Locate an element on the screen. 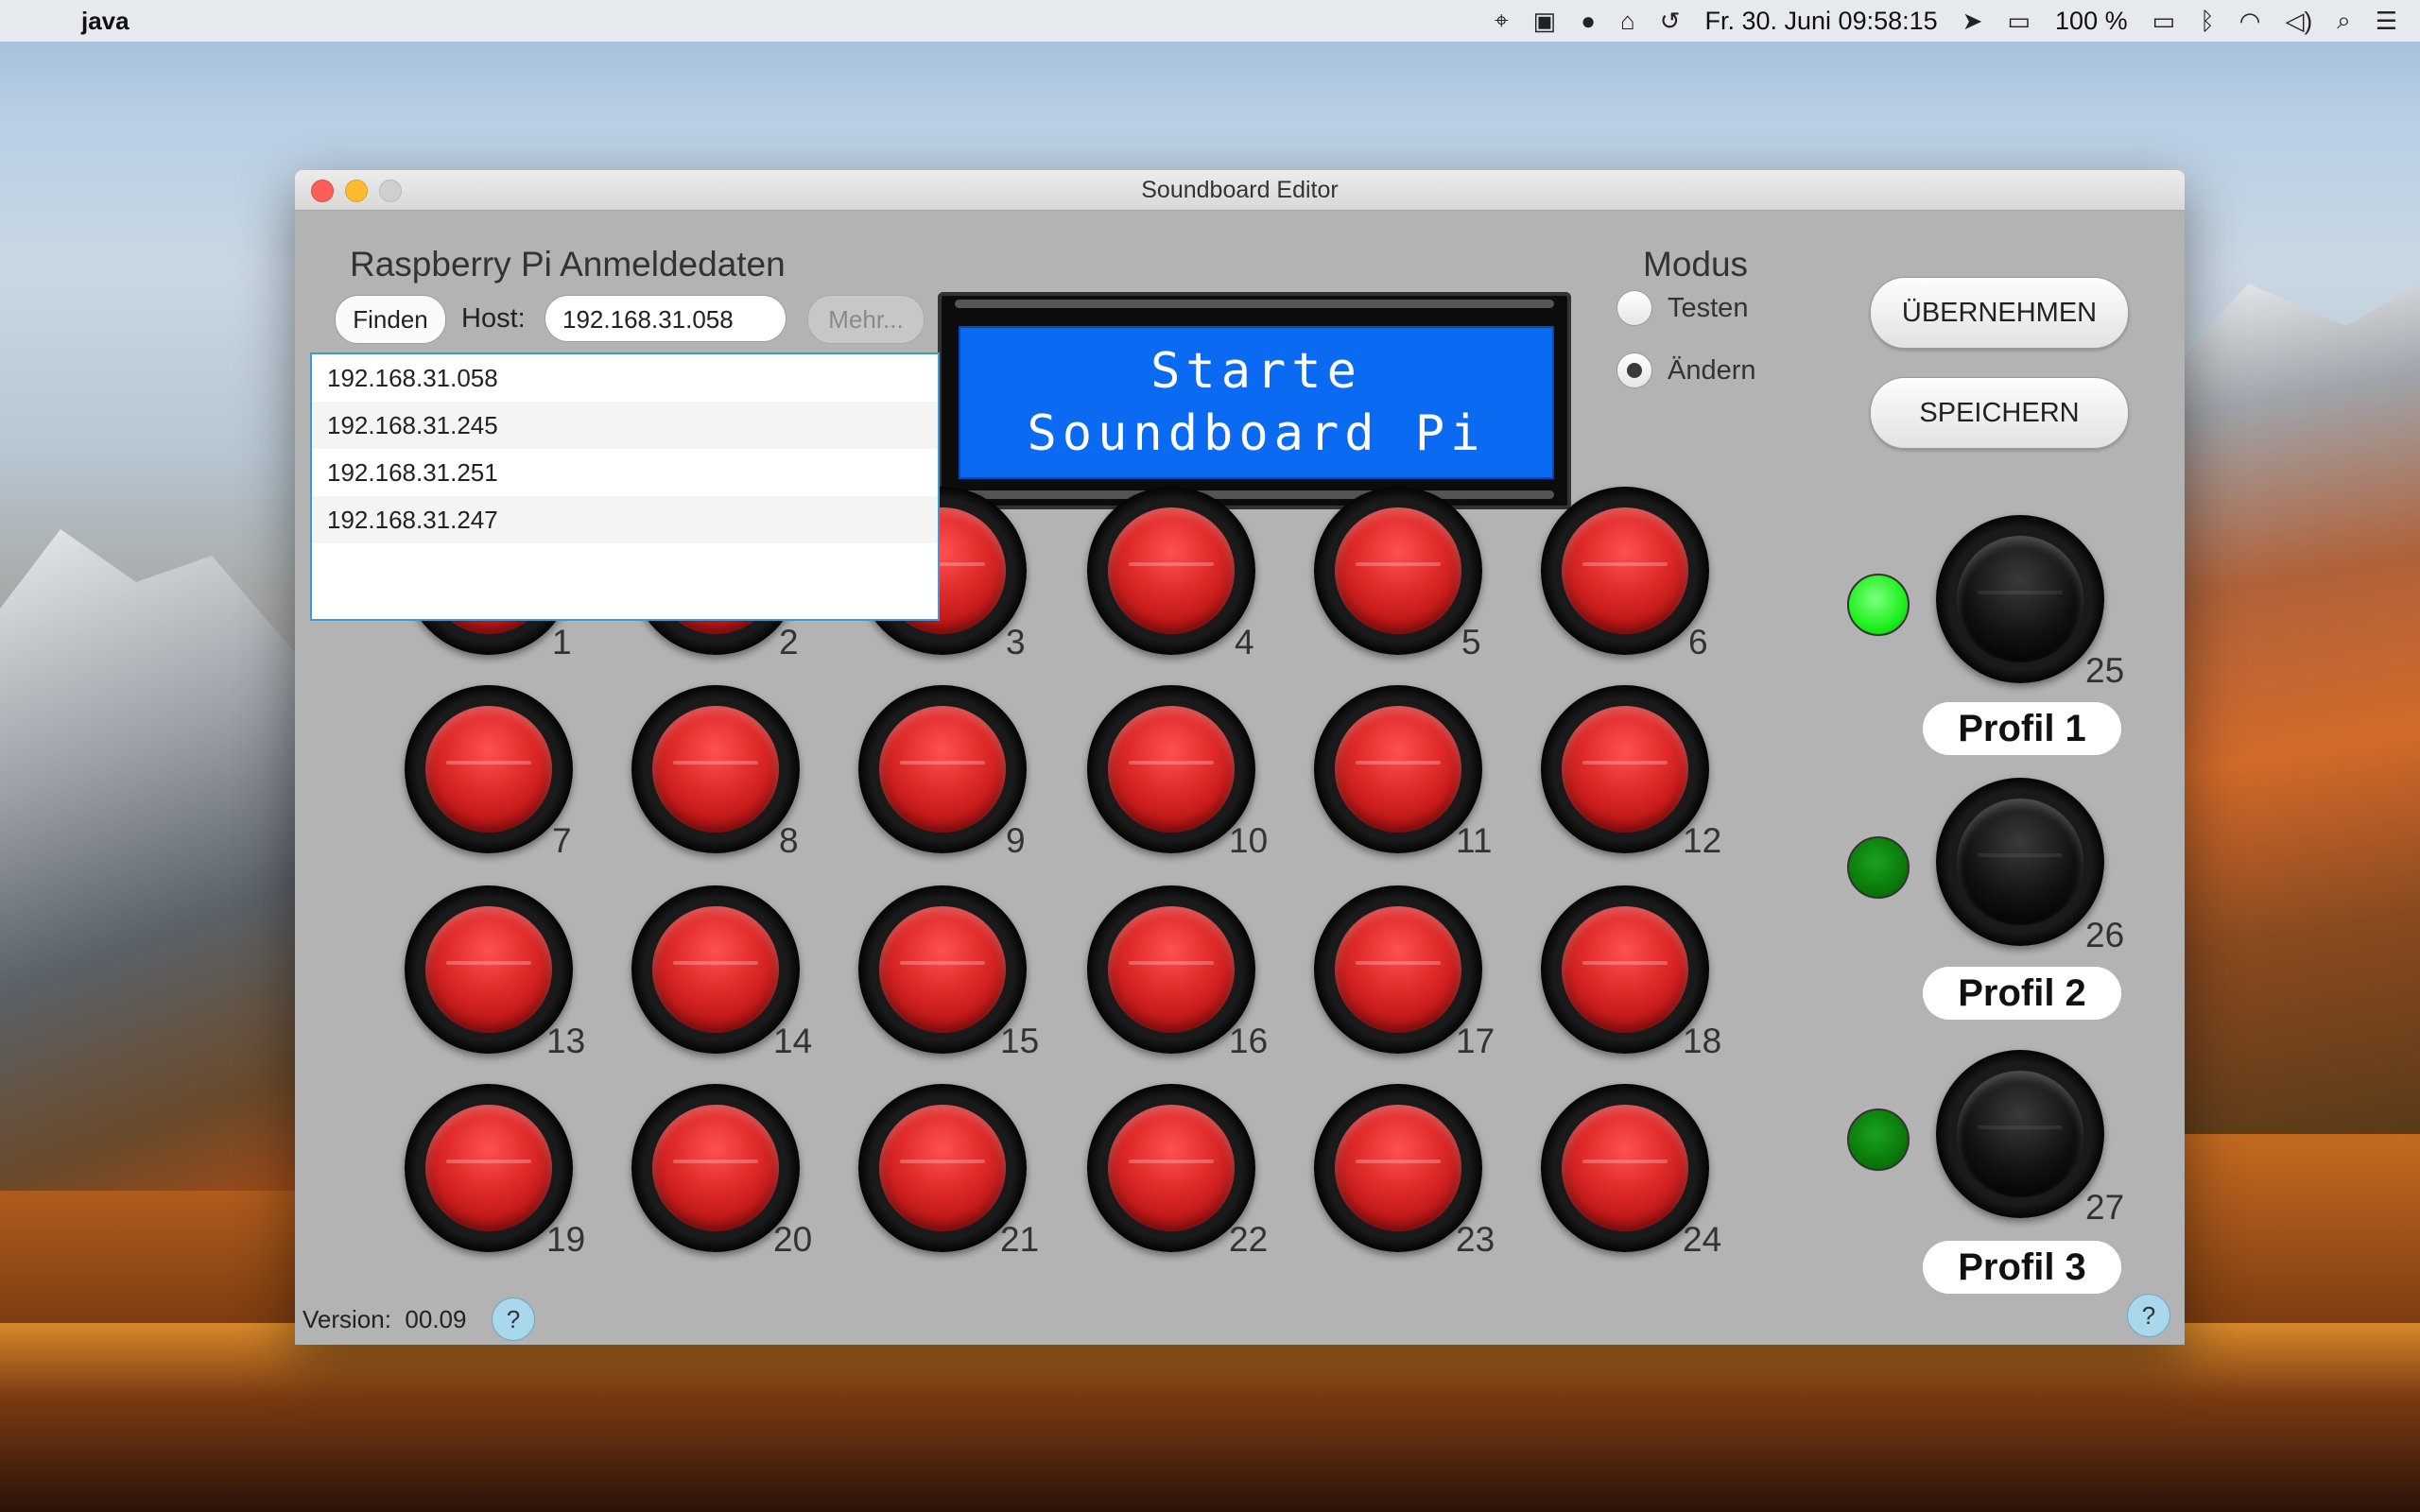 This screenshot has width=2420, height=1512. apply-button: ÜBERNEHMEN is located at coordinates (2000, 313).